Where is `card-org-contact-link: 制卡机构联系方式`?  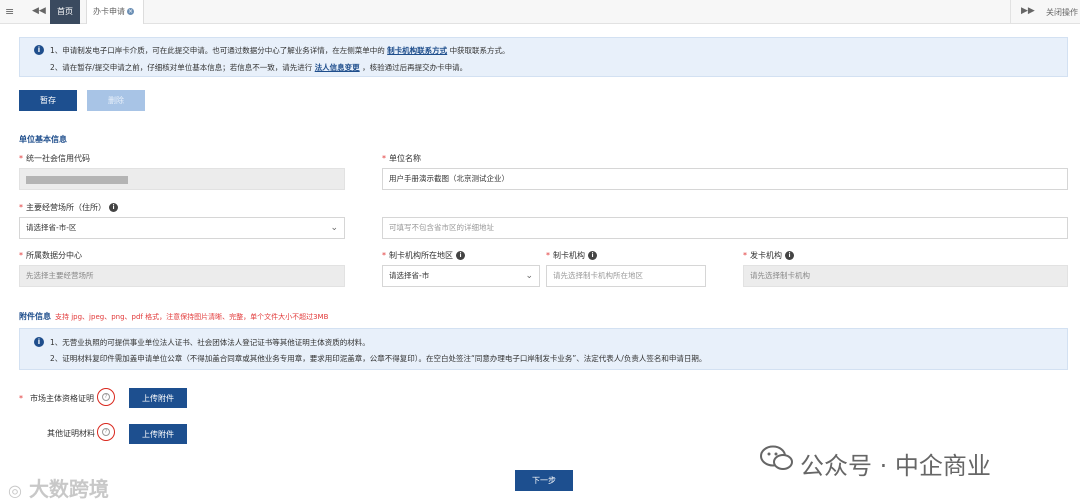 card-org-contact-link: 制卡机构联系方式 is located at coordinates (417, 50).